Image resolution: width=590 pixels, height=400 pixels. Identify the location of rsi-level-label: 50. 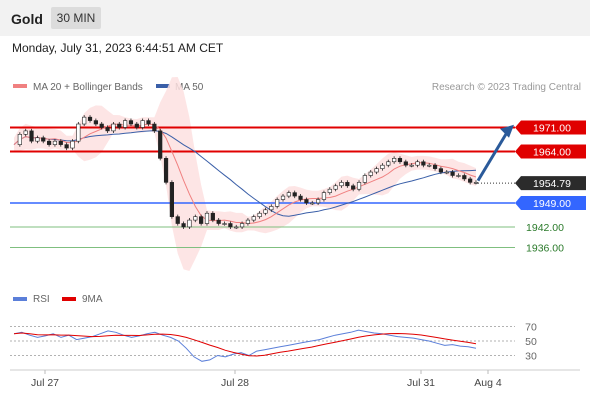
(531, 342).